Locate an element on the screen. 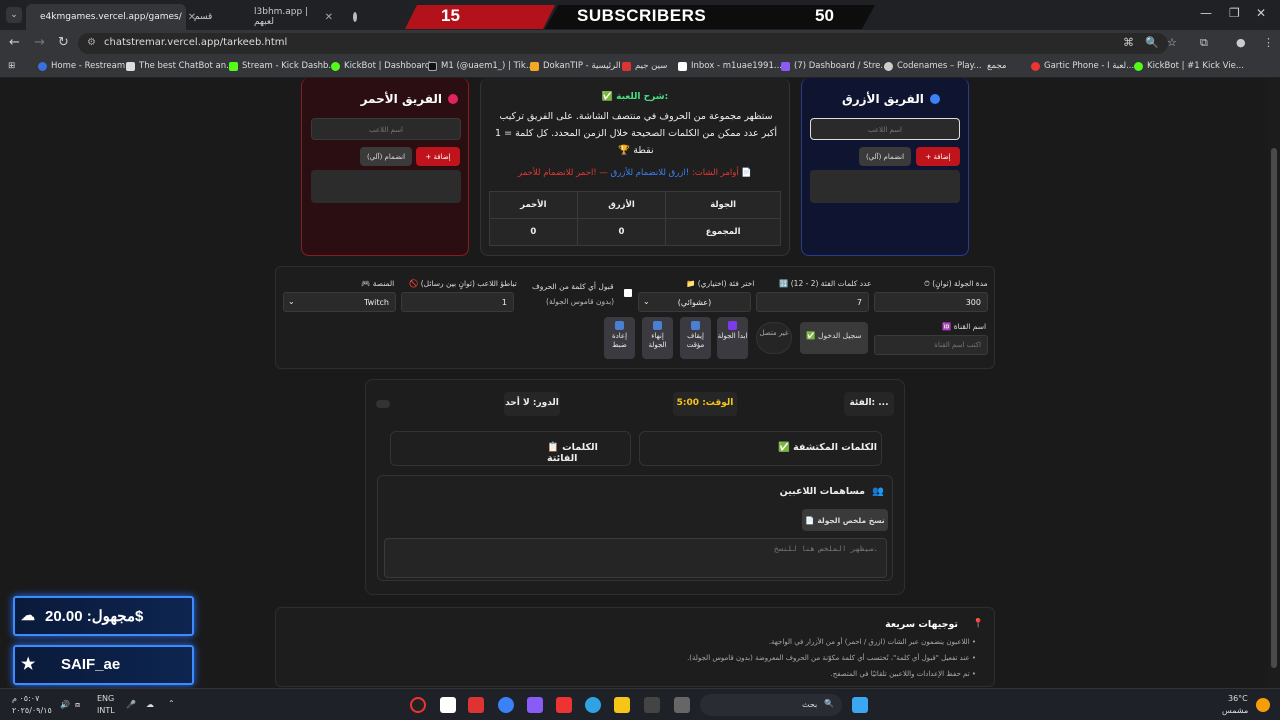 This screenshot has height=720, width=1280. profile-avatar: ● is located at coordinates (1241, 42).